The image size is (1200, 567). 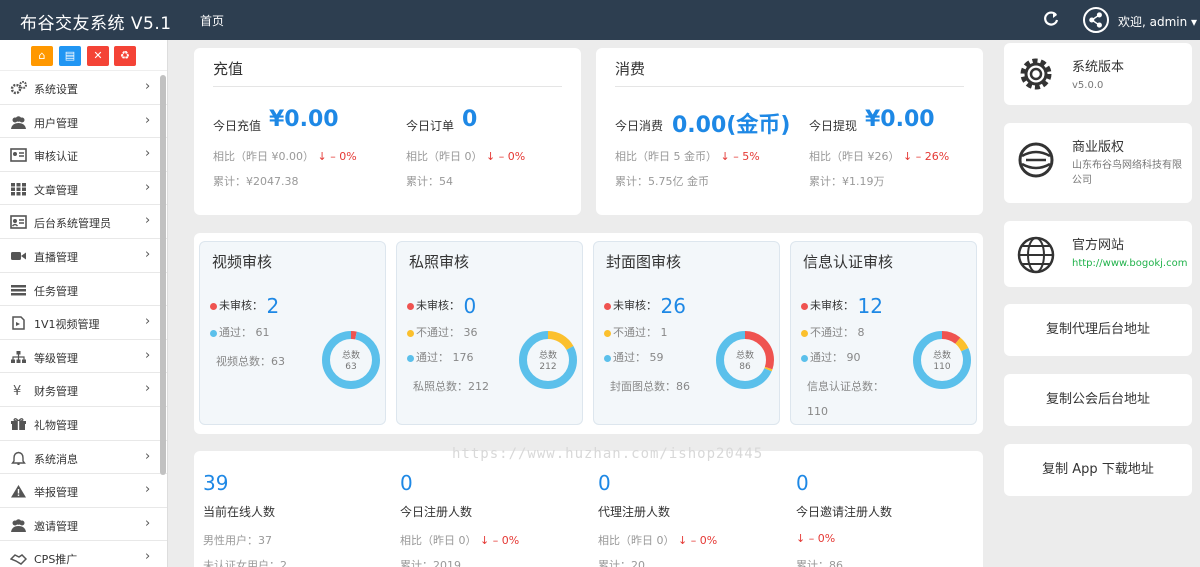 What do you see at coordinates (83, 424) in the screenshot?
I see `sidebar-item: 礼物管理` at bounding box center [83, 424].